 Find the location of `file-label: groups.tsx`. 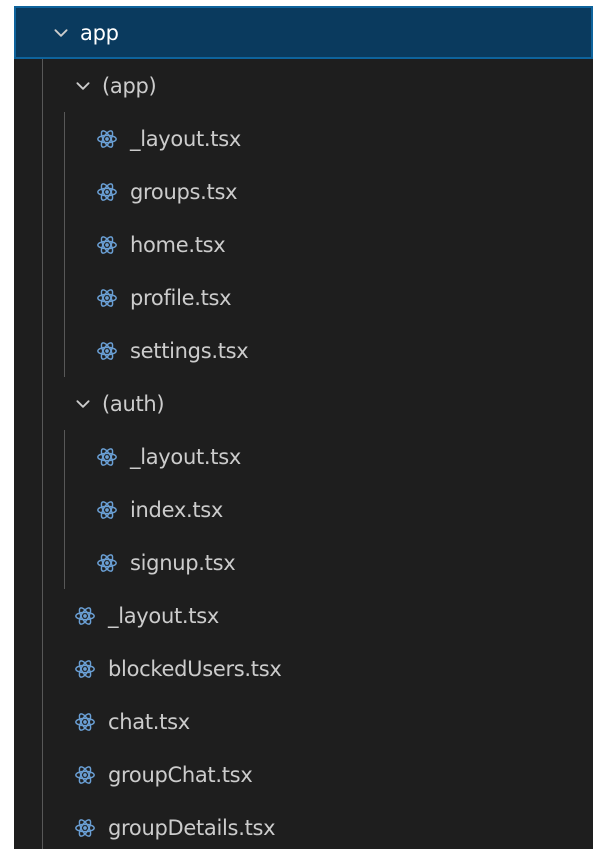

file-label: groups.tsx is located at coordinates (184, 191).